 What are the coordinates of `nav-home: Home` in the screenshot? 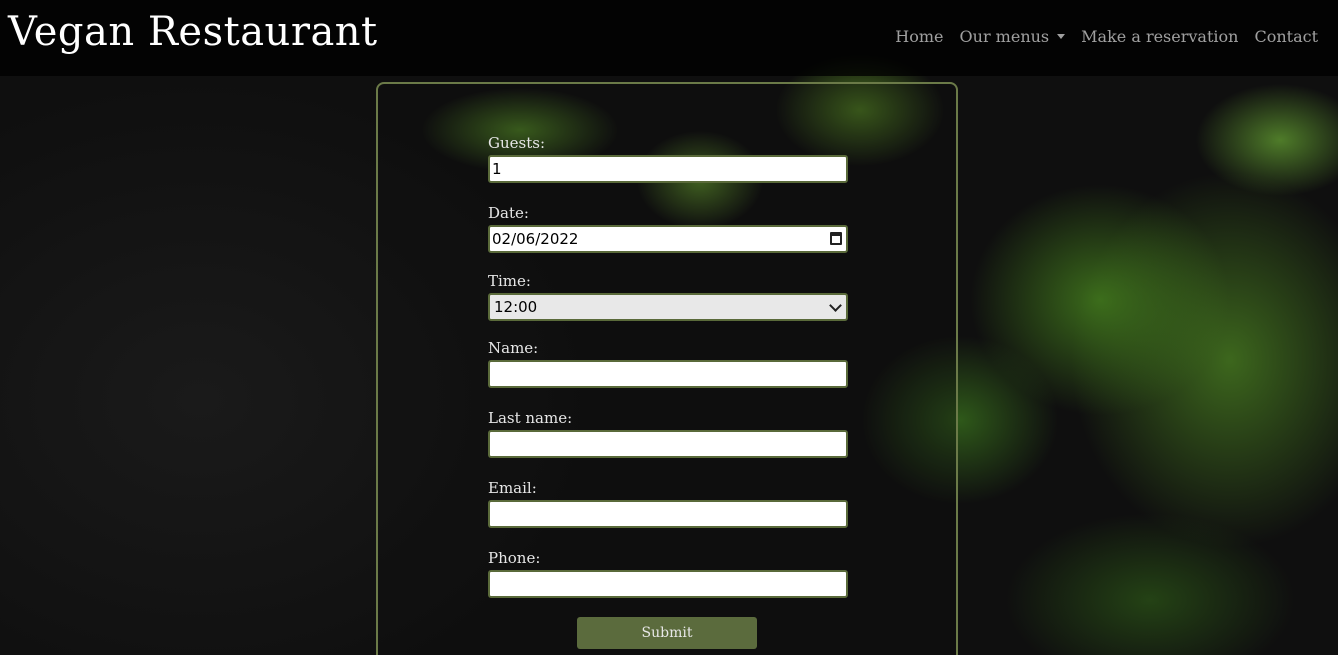 It's located at (919, 36).